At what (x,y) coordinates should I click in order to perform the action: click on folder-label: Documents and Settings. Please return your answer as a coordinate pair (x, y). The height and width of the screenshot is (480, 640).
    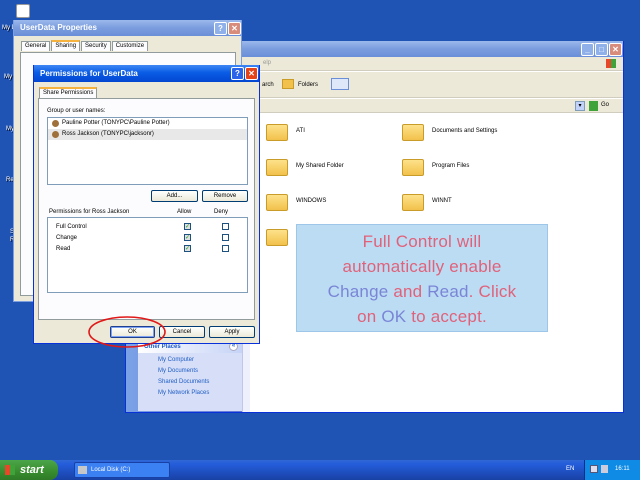
    Looking at the image, I should click on (464, 131).